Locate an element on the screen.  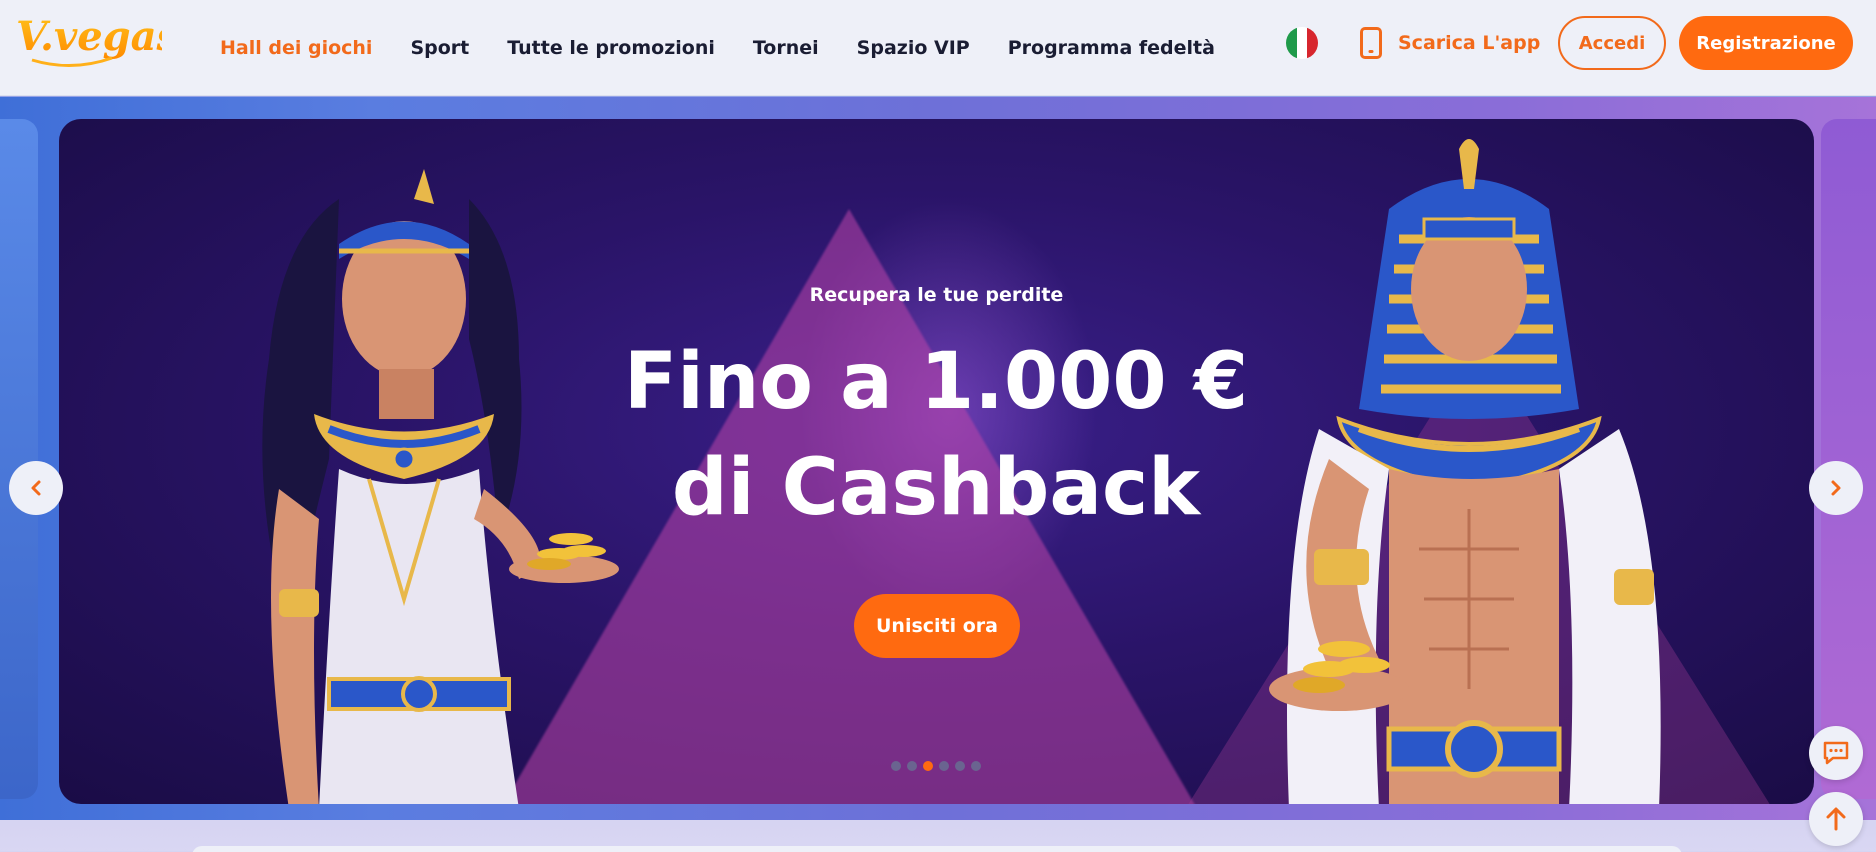
carousel-pagination is located at coordinates (939, 766).